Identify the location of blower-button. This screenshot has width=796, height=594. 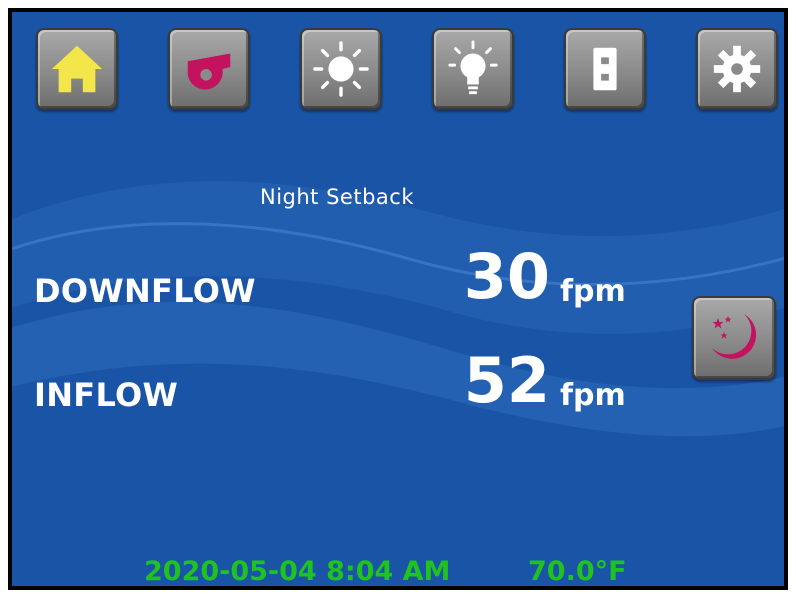
(209, 69).